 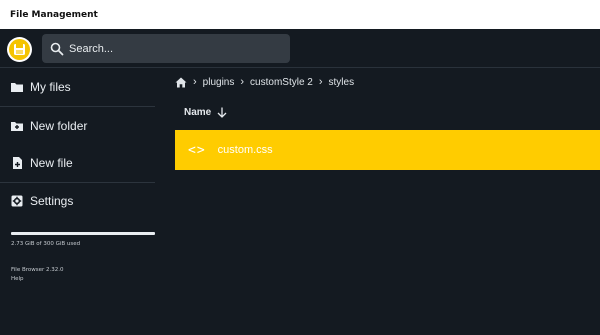 I want to click on breadcrumb: › plugins › customStyle 2 › styles, so click(x=264, y=82).